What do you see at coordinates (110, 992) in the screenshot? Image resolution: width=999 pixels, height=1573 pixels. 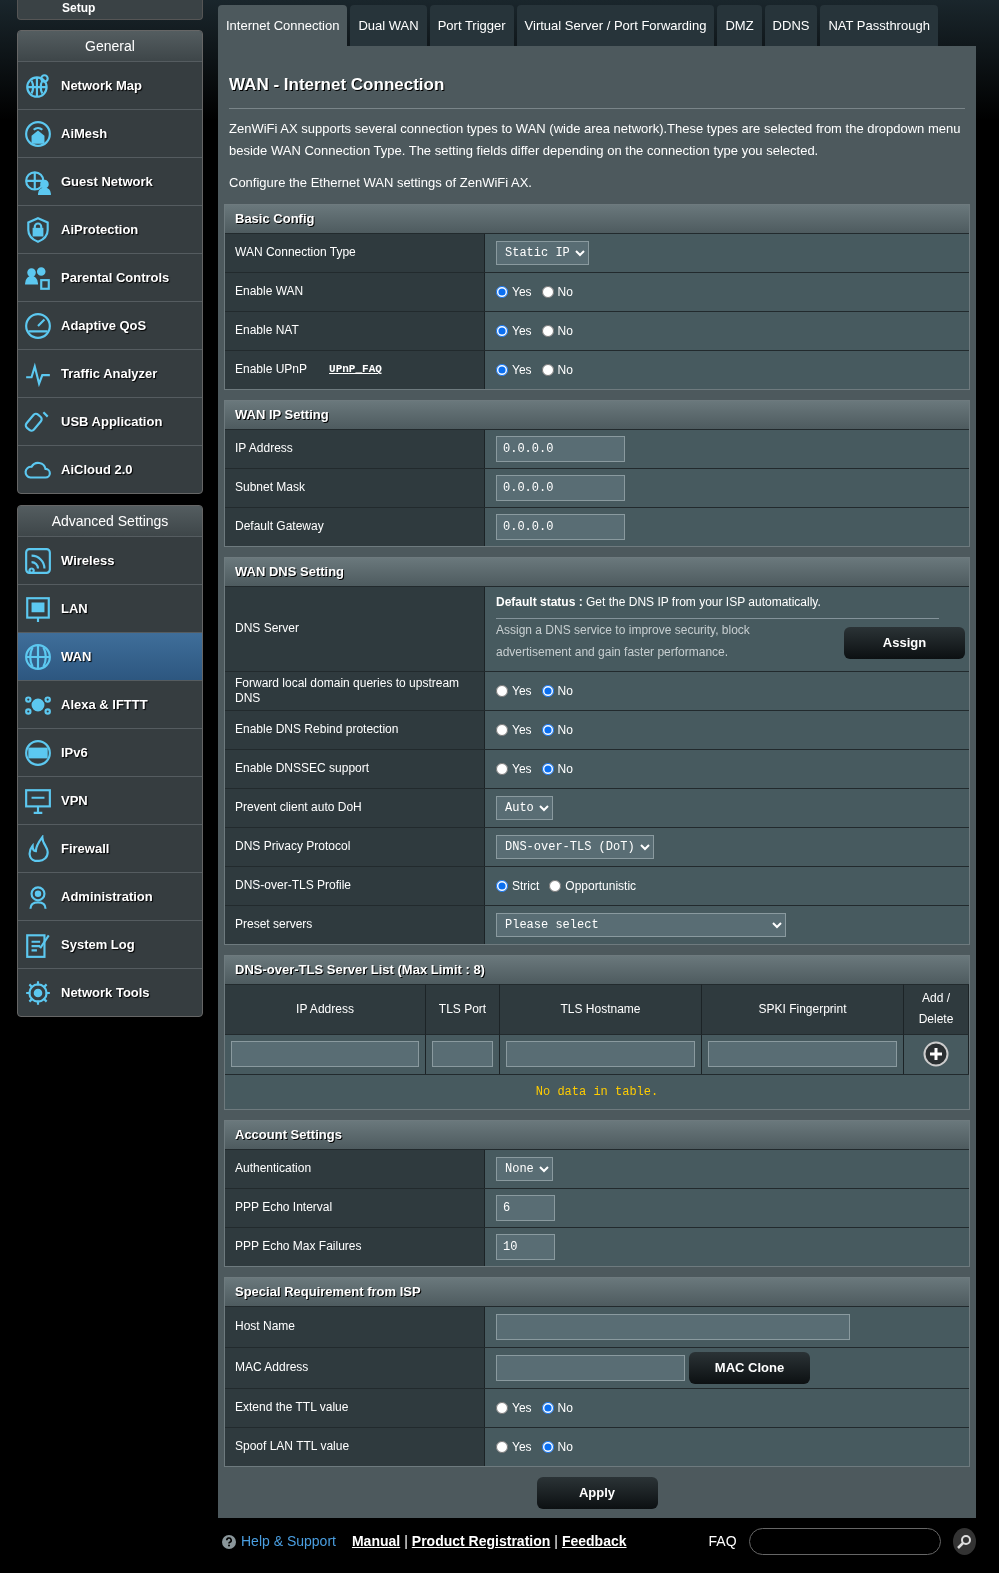 I see `sidebar-item: Network Tools` at bounding box center [110, 992].